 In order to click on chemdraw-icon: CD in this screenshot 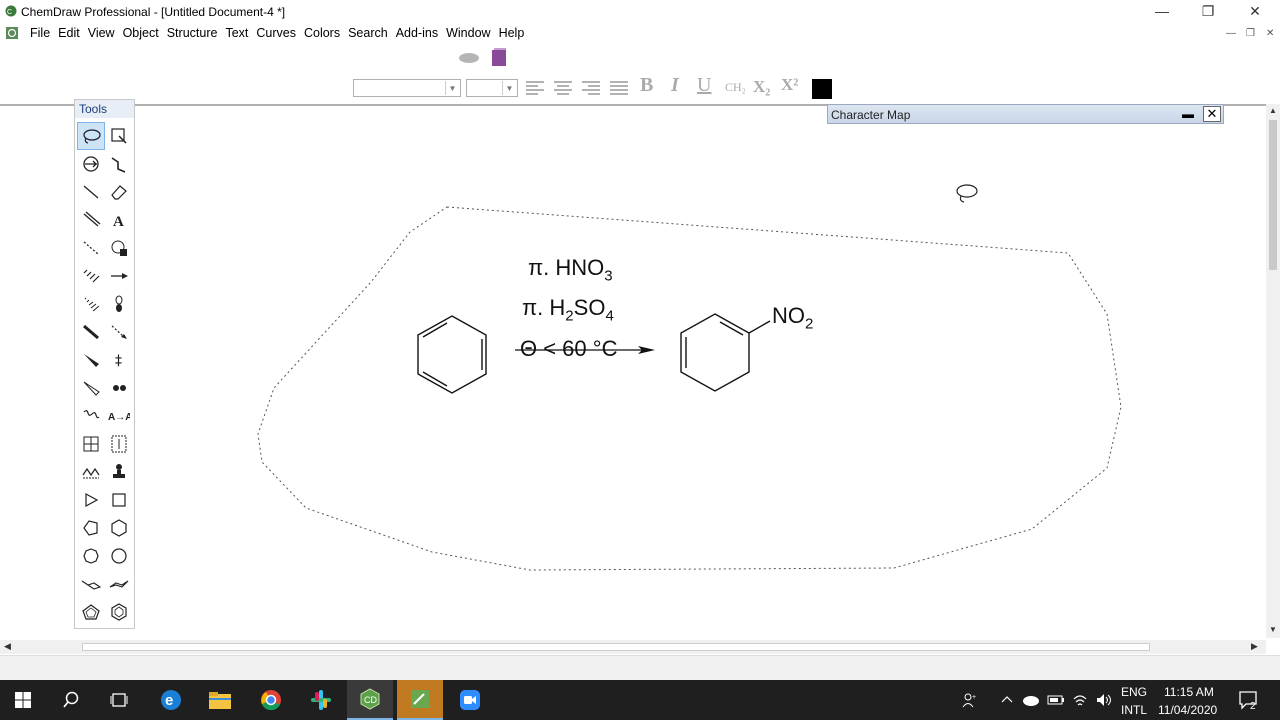, I will do `click(370, 700)`.